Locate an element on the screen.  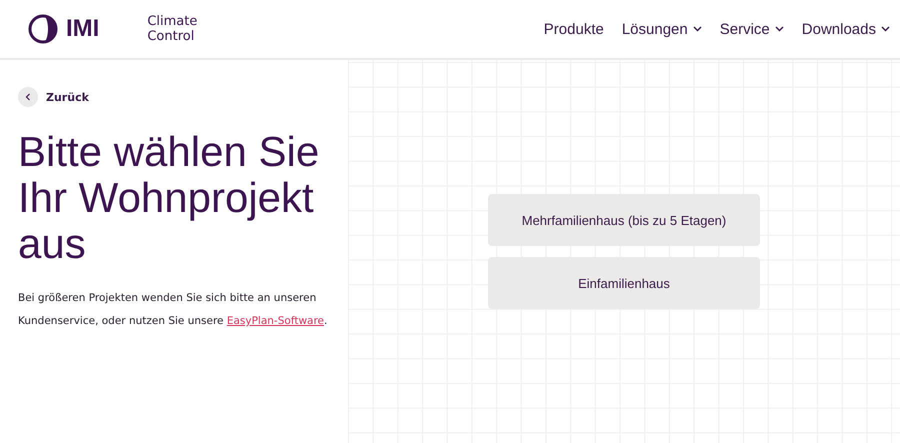
back-link: Zurück is located at coordinates (53, 97).